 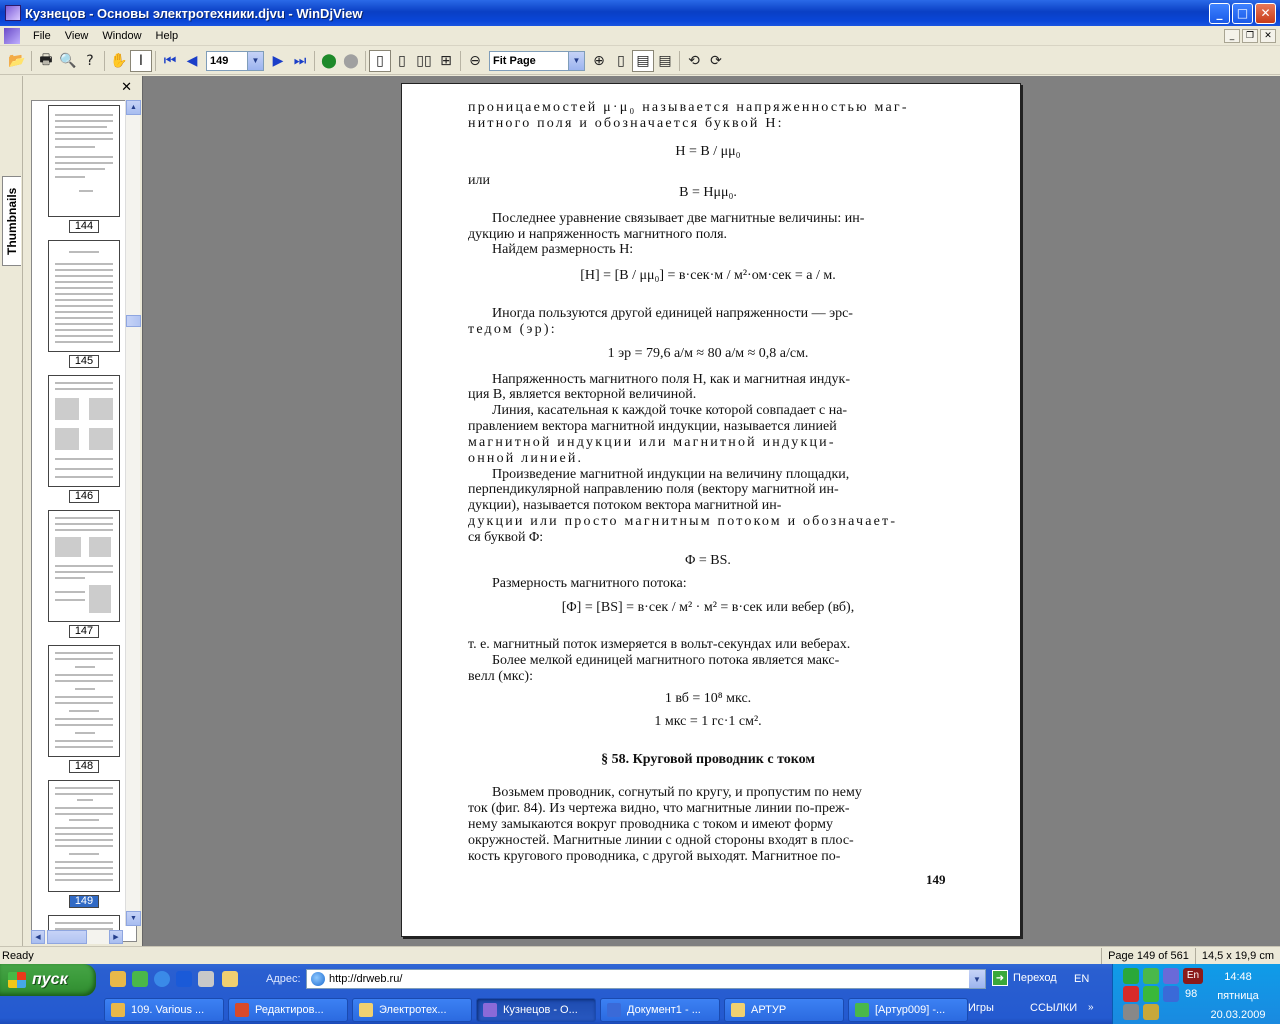 I want to click on thumbnails-list: 144 145 146 147 148 149, so click(x=84, y=521).